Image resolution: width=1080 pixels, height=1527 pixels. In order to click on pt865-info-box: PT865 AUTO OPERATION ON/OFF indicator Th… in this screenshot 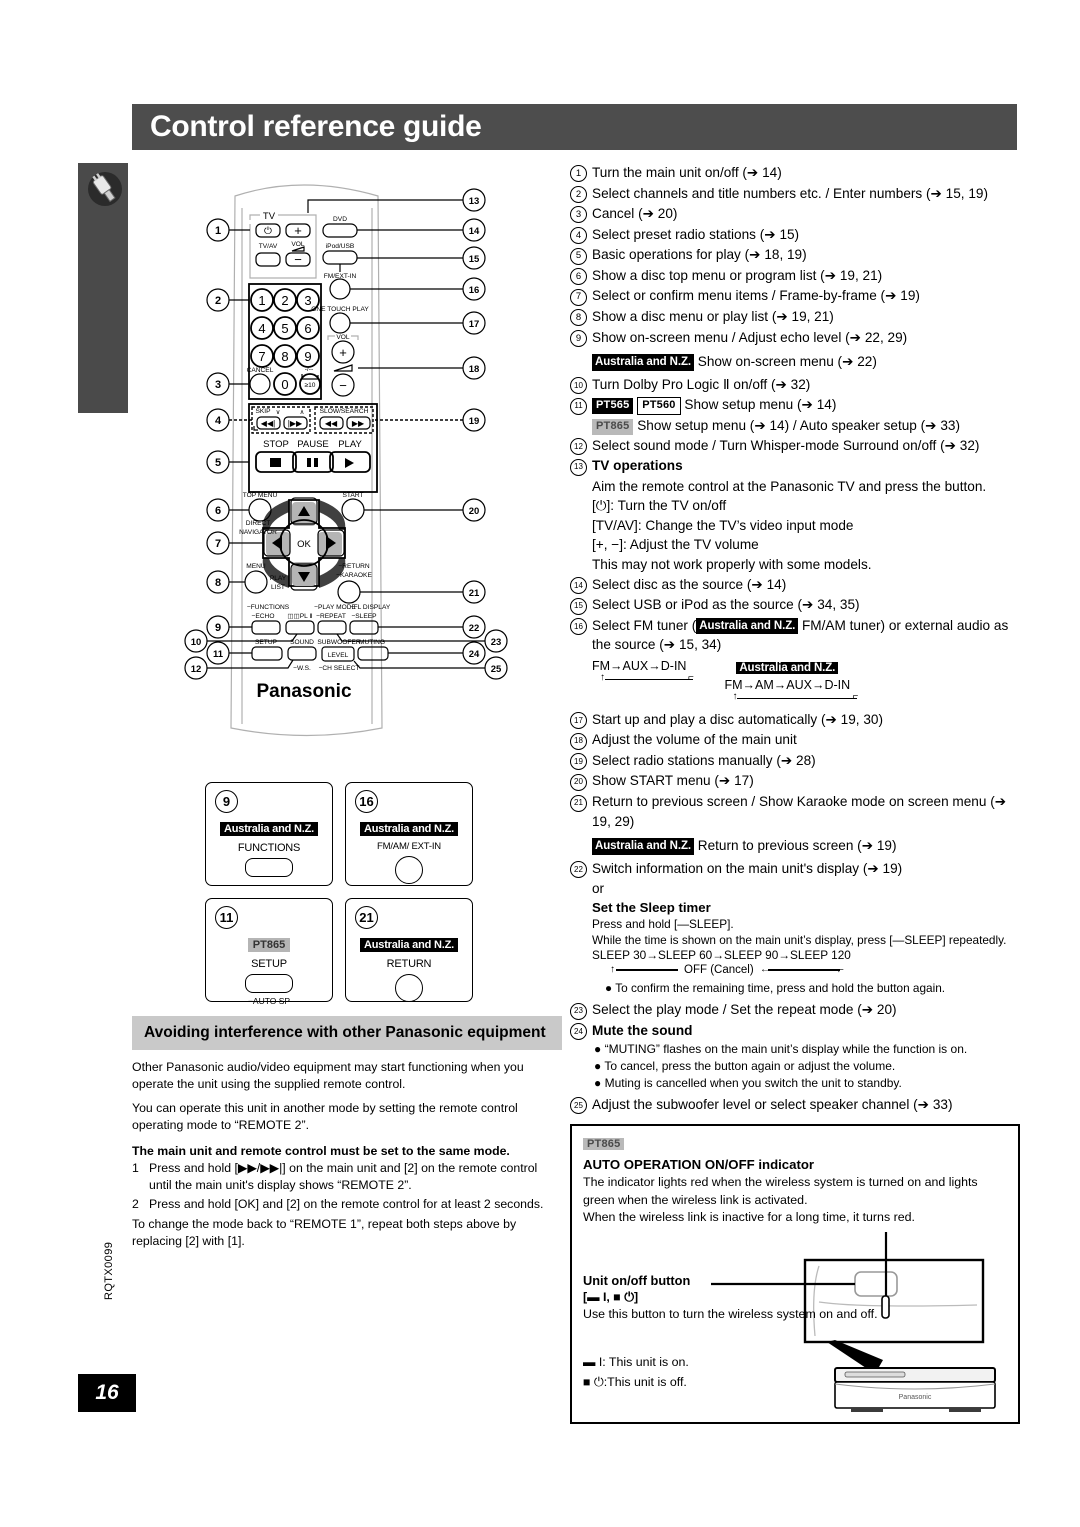, I will do `click(795, 1274)`.